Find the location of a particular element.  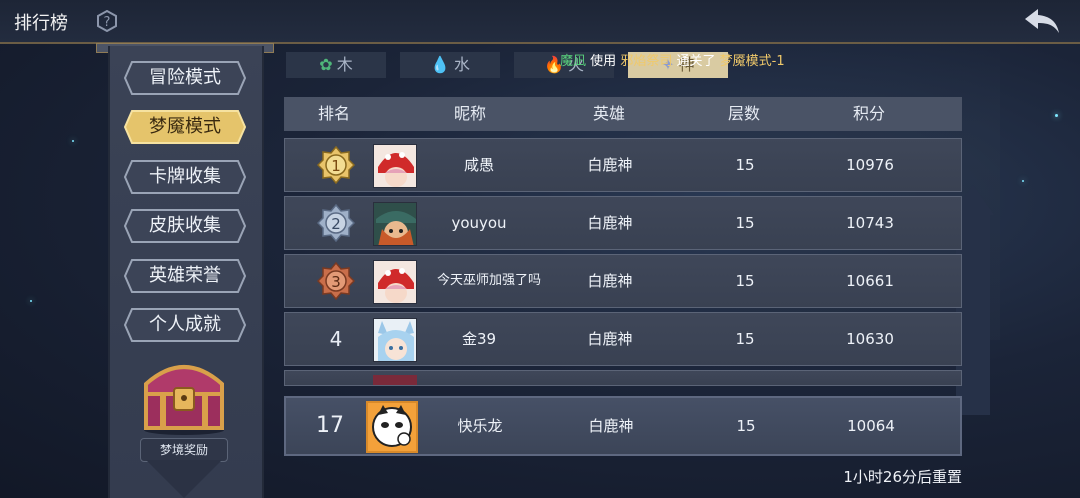

page-title: 排行榜 is located at coordinates (41, 23).